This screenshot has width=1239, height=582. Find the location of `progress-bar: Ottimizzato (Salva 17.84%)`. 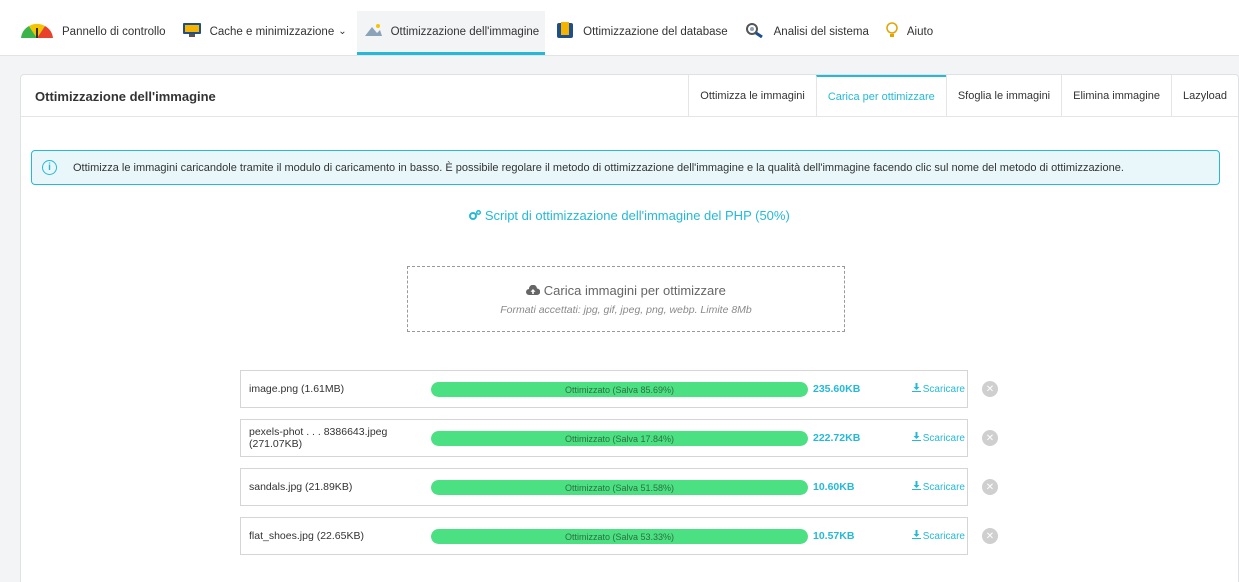

progress-bar: Ottimizzato (Salva 17.84%) is located at coordinates (619, 438).